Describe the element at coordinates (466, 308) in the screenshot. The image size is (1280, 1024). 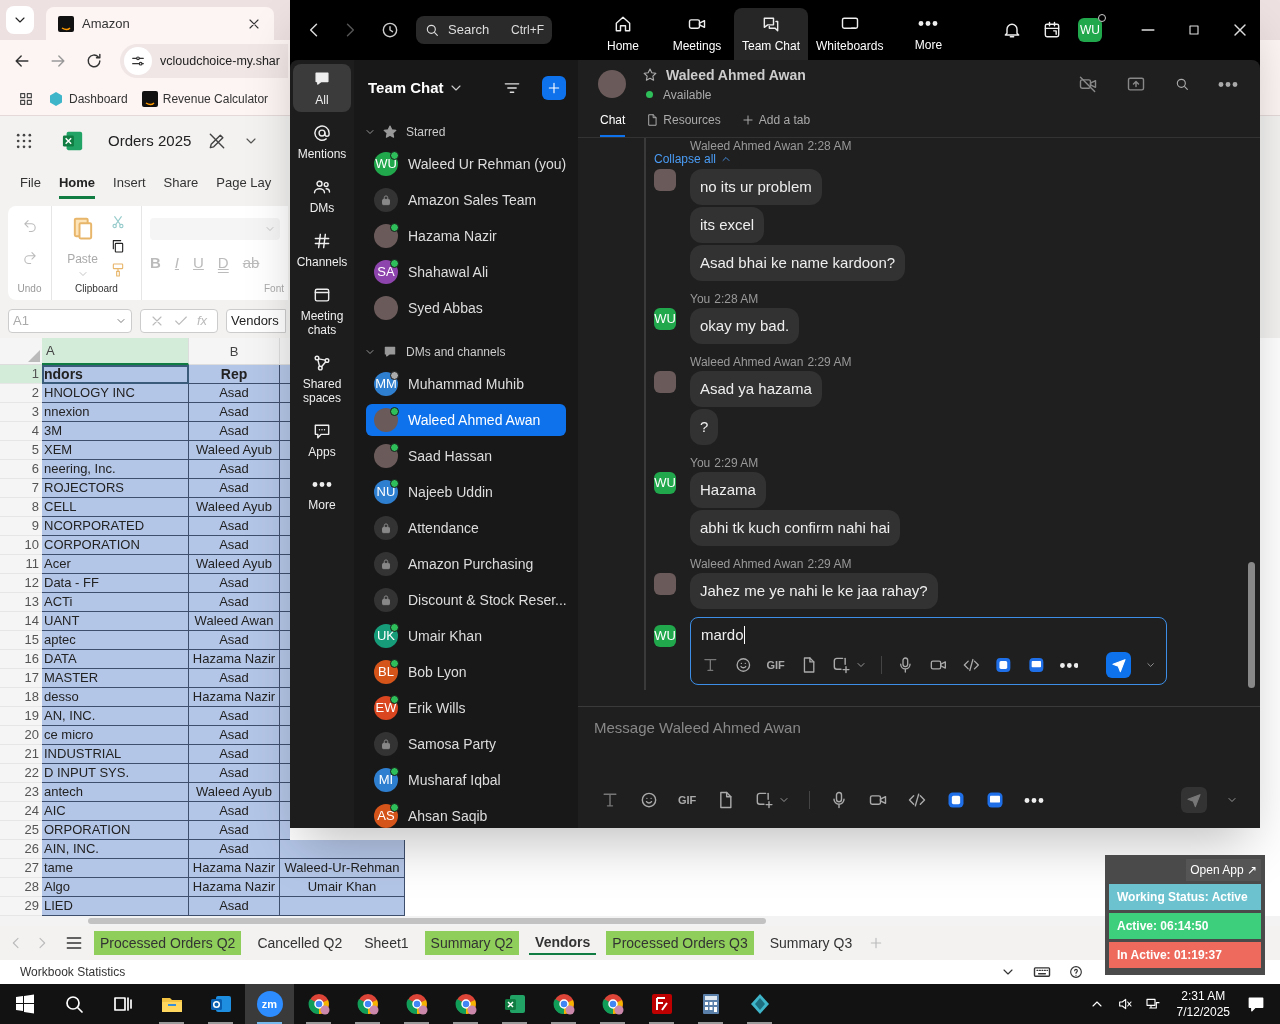
I see `chat-list-item: Syed Abbas` at that location.